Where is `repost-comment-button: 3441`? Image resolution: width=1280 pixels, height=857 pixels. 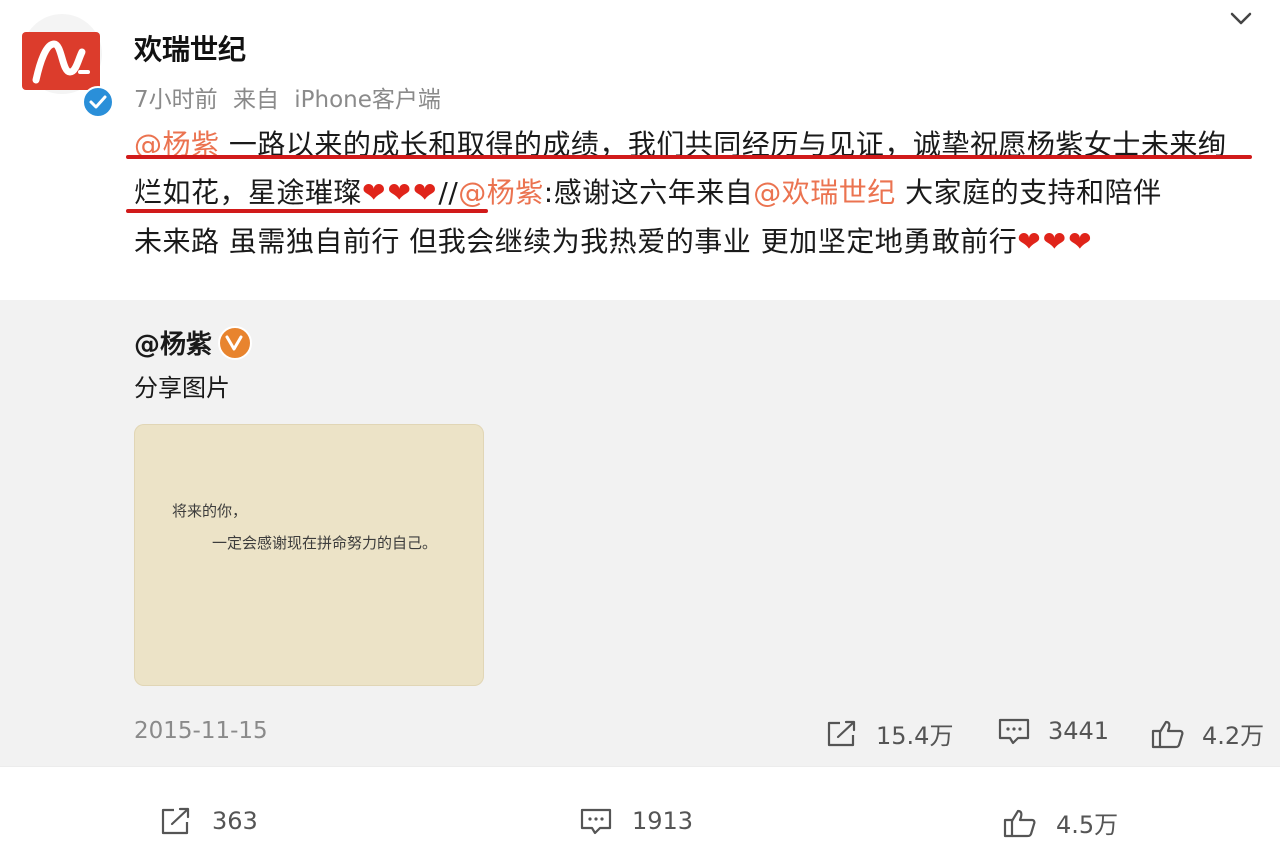 repost-comment-button: 3441 is located at coordinates (1052, 731).